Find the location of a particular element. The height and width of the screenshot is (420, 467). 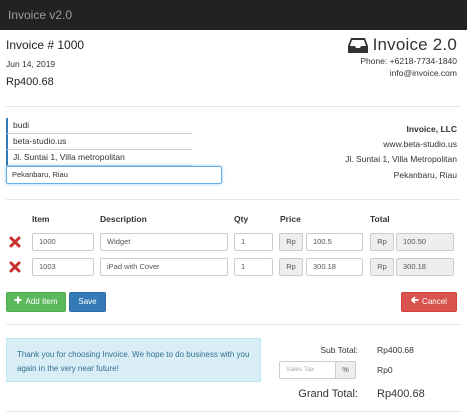

company-phone: Phone: +6218-7734-1840 is located at coordinates (408, 61).